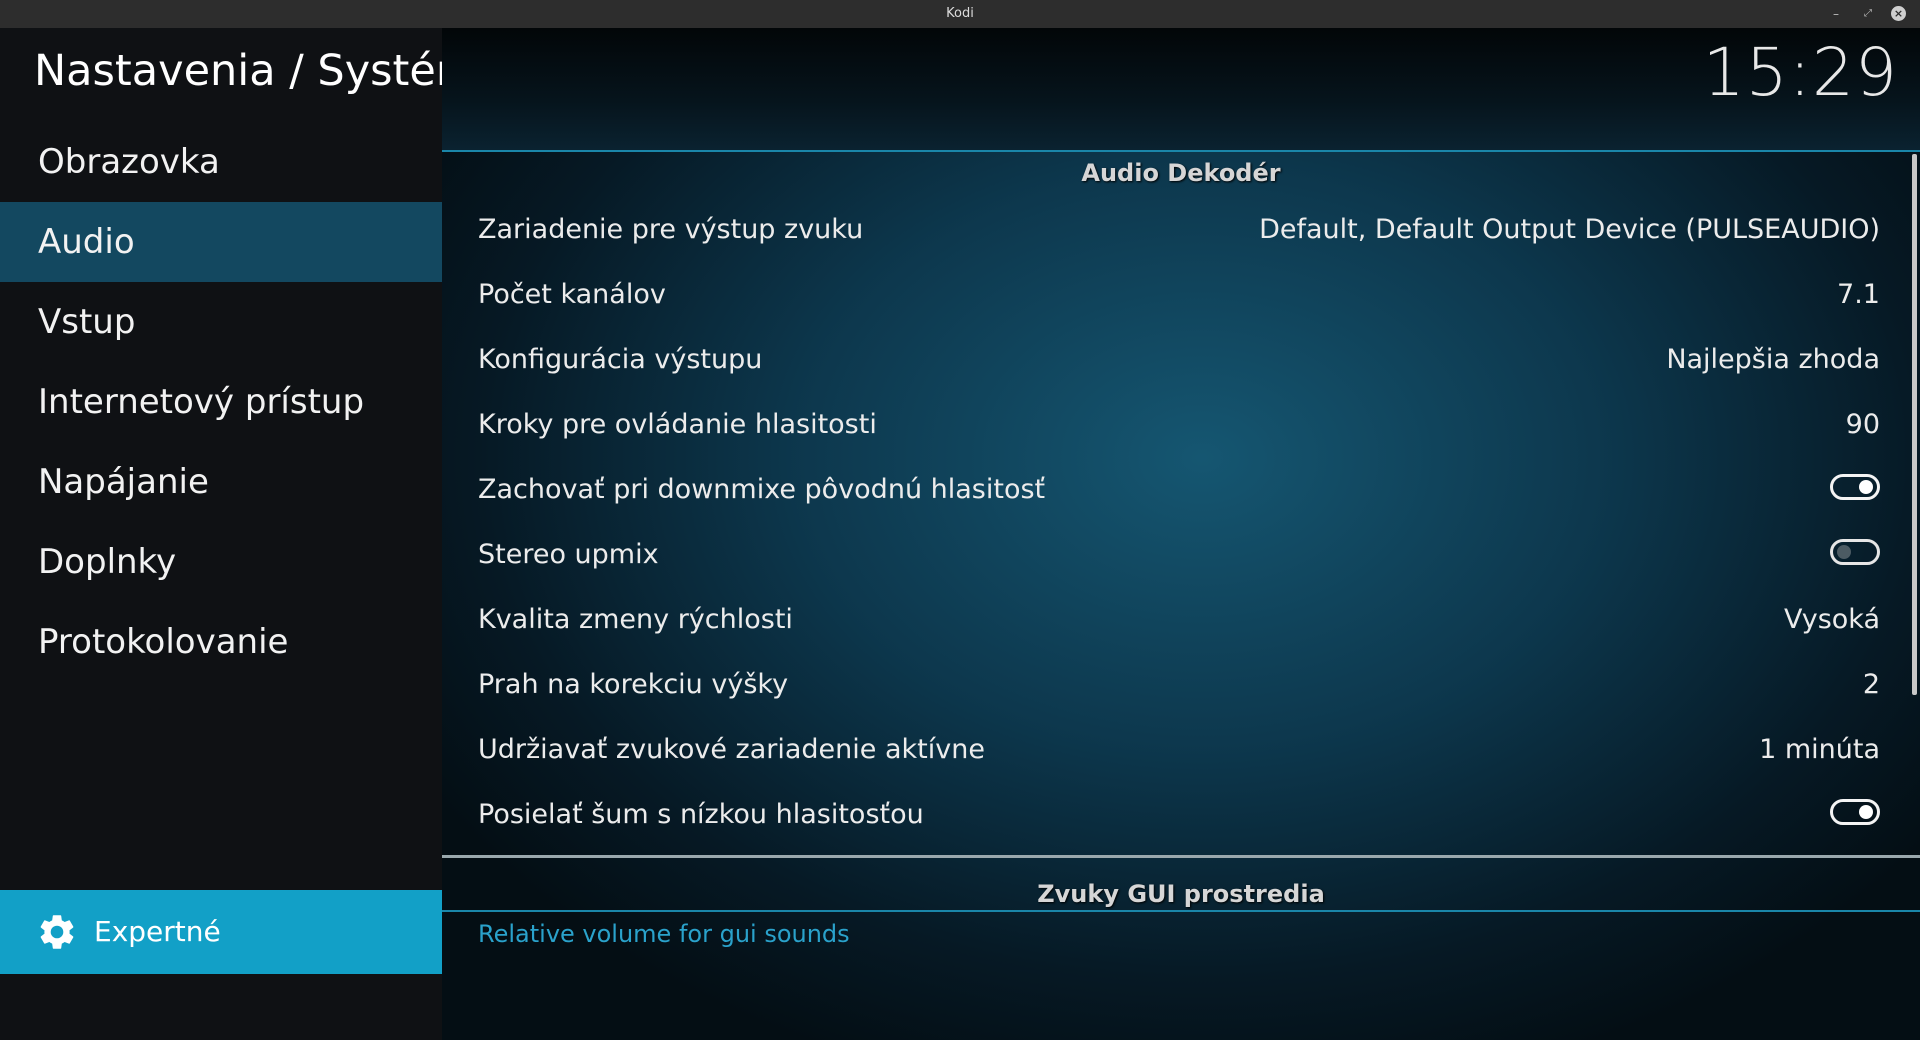 This screenshot has height=1040, width=1920. Describe the element at coordinates (1181, 894) in the screenshot. I see `section-header-gui-sounds: Zvuky GUI prostredia` at that location.